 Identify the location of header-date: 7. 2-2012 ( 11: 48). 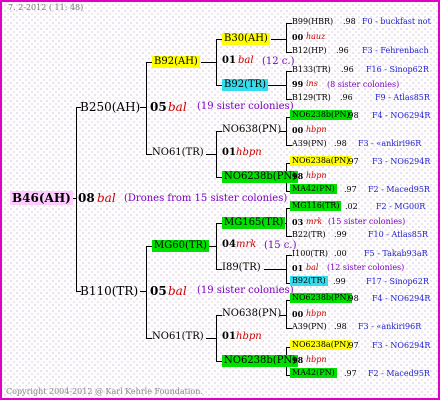
(46, 7).